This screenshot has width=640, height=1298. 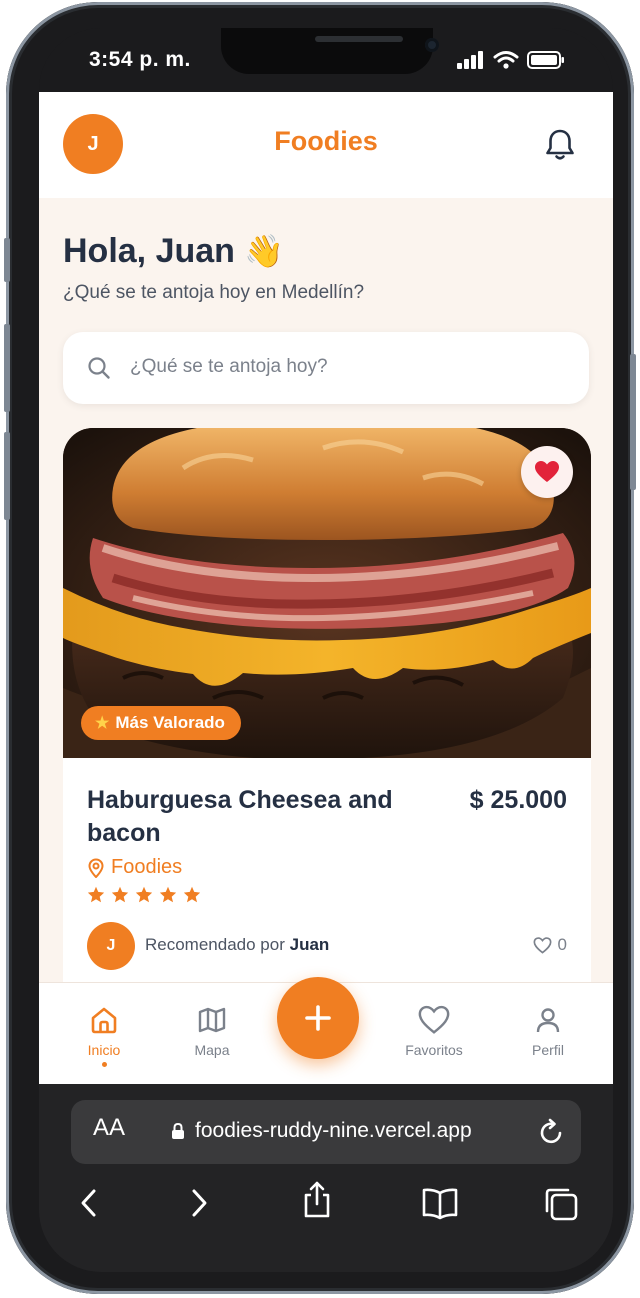 I want to click on nav-favorites: Favoritos, so click(x=434, y=1031).